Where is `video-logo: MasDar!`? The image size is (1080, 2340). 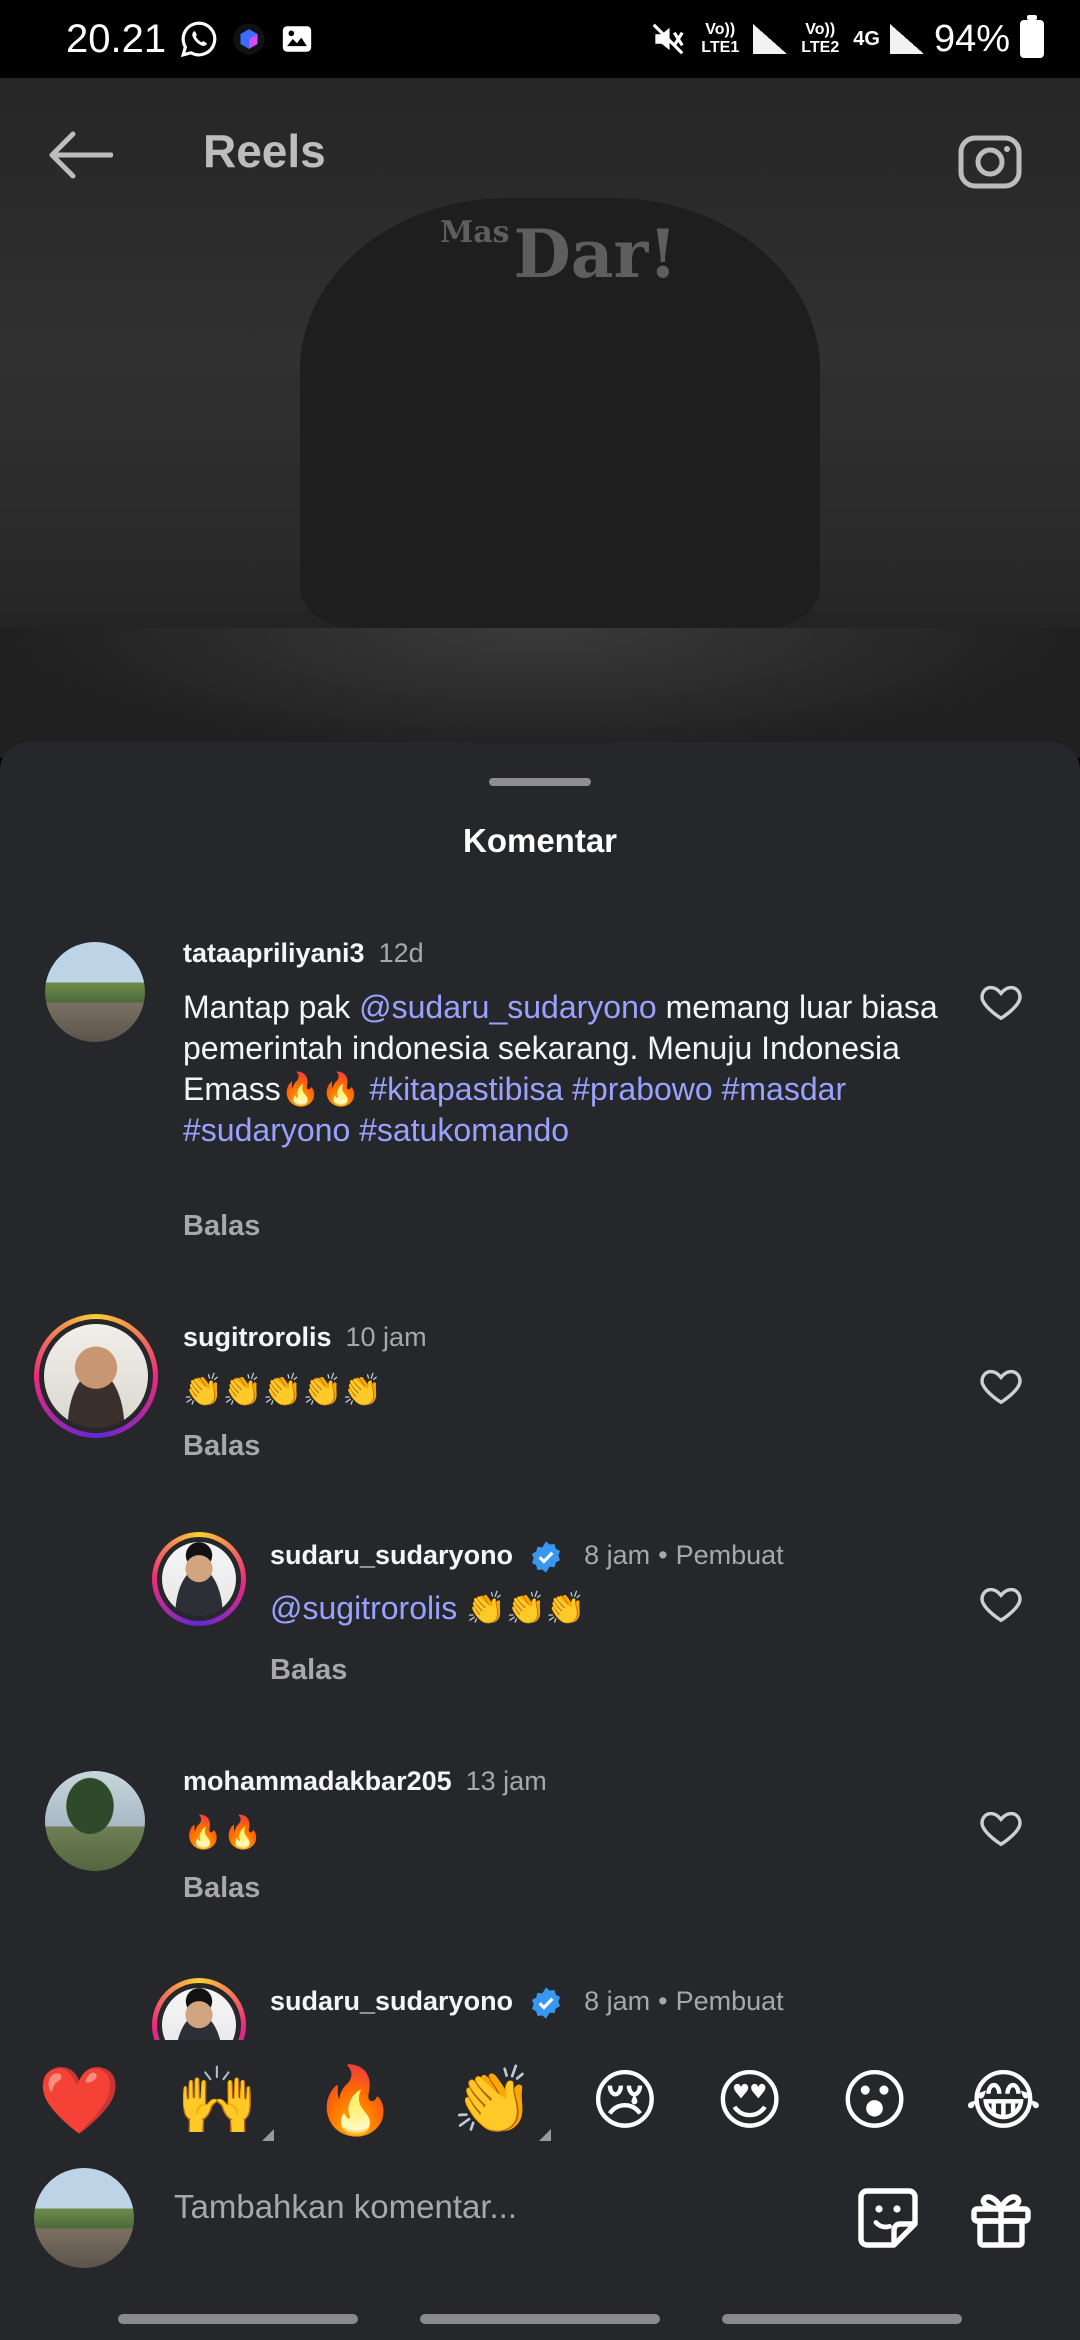 video-logo: MasDar! is located at coordinates (559, 254).